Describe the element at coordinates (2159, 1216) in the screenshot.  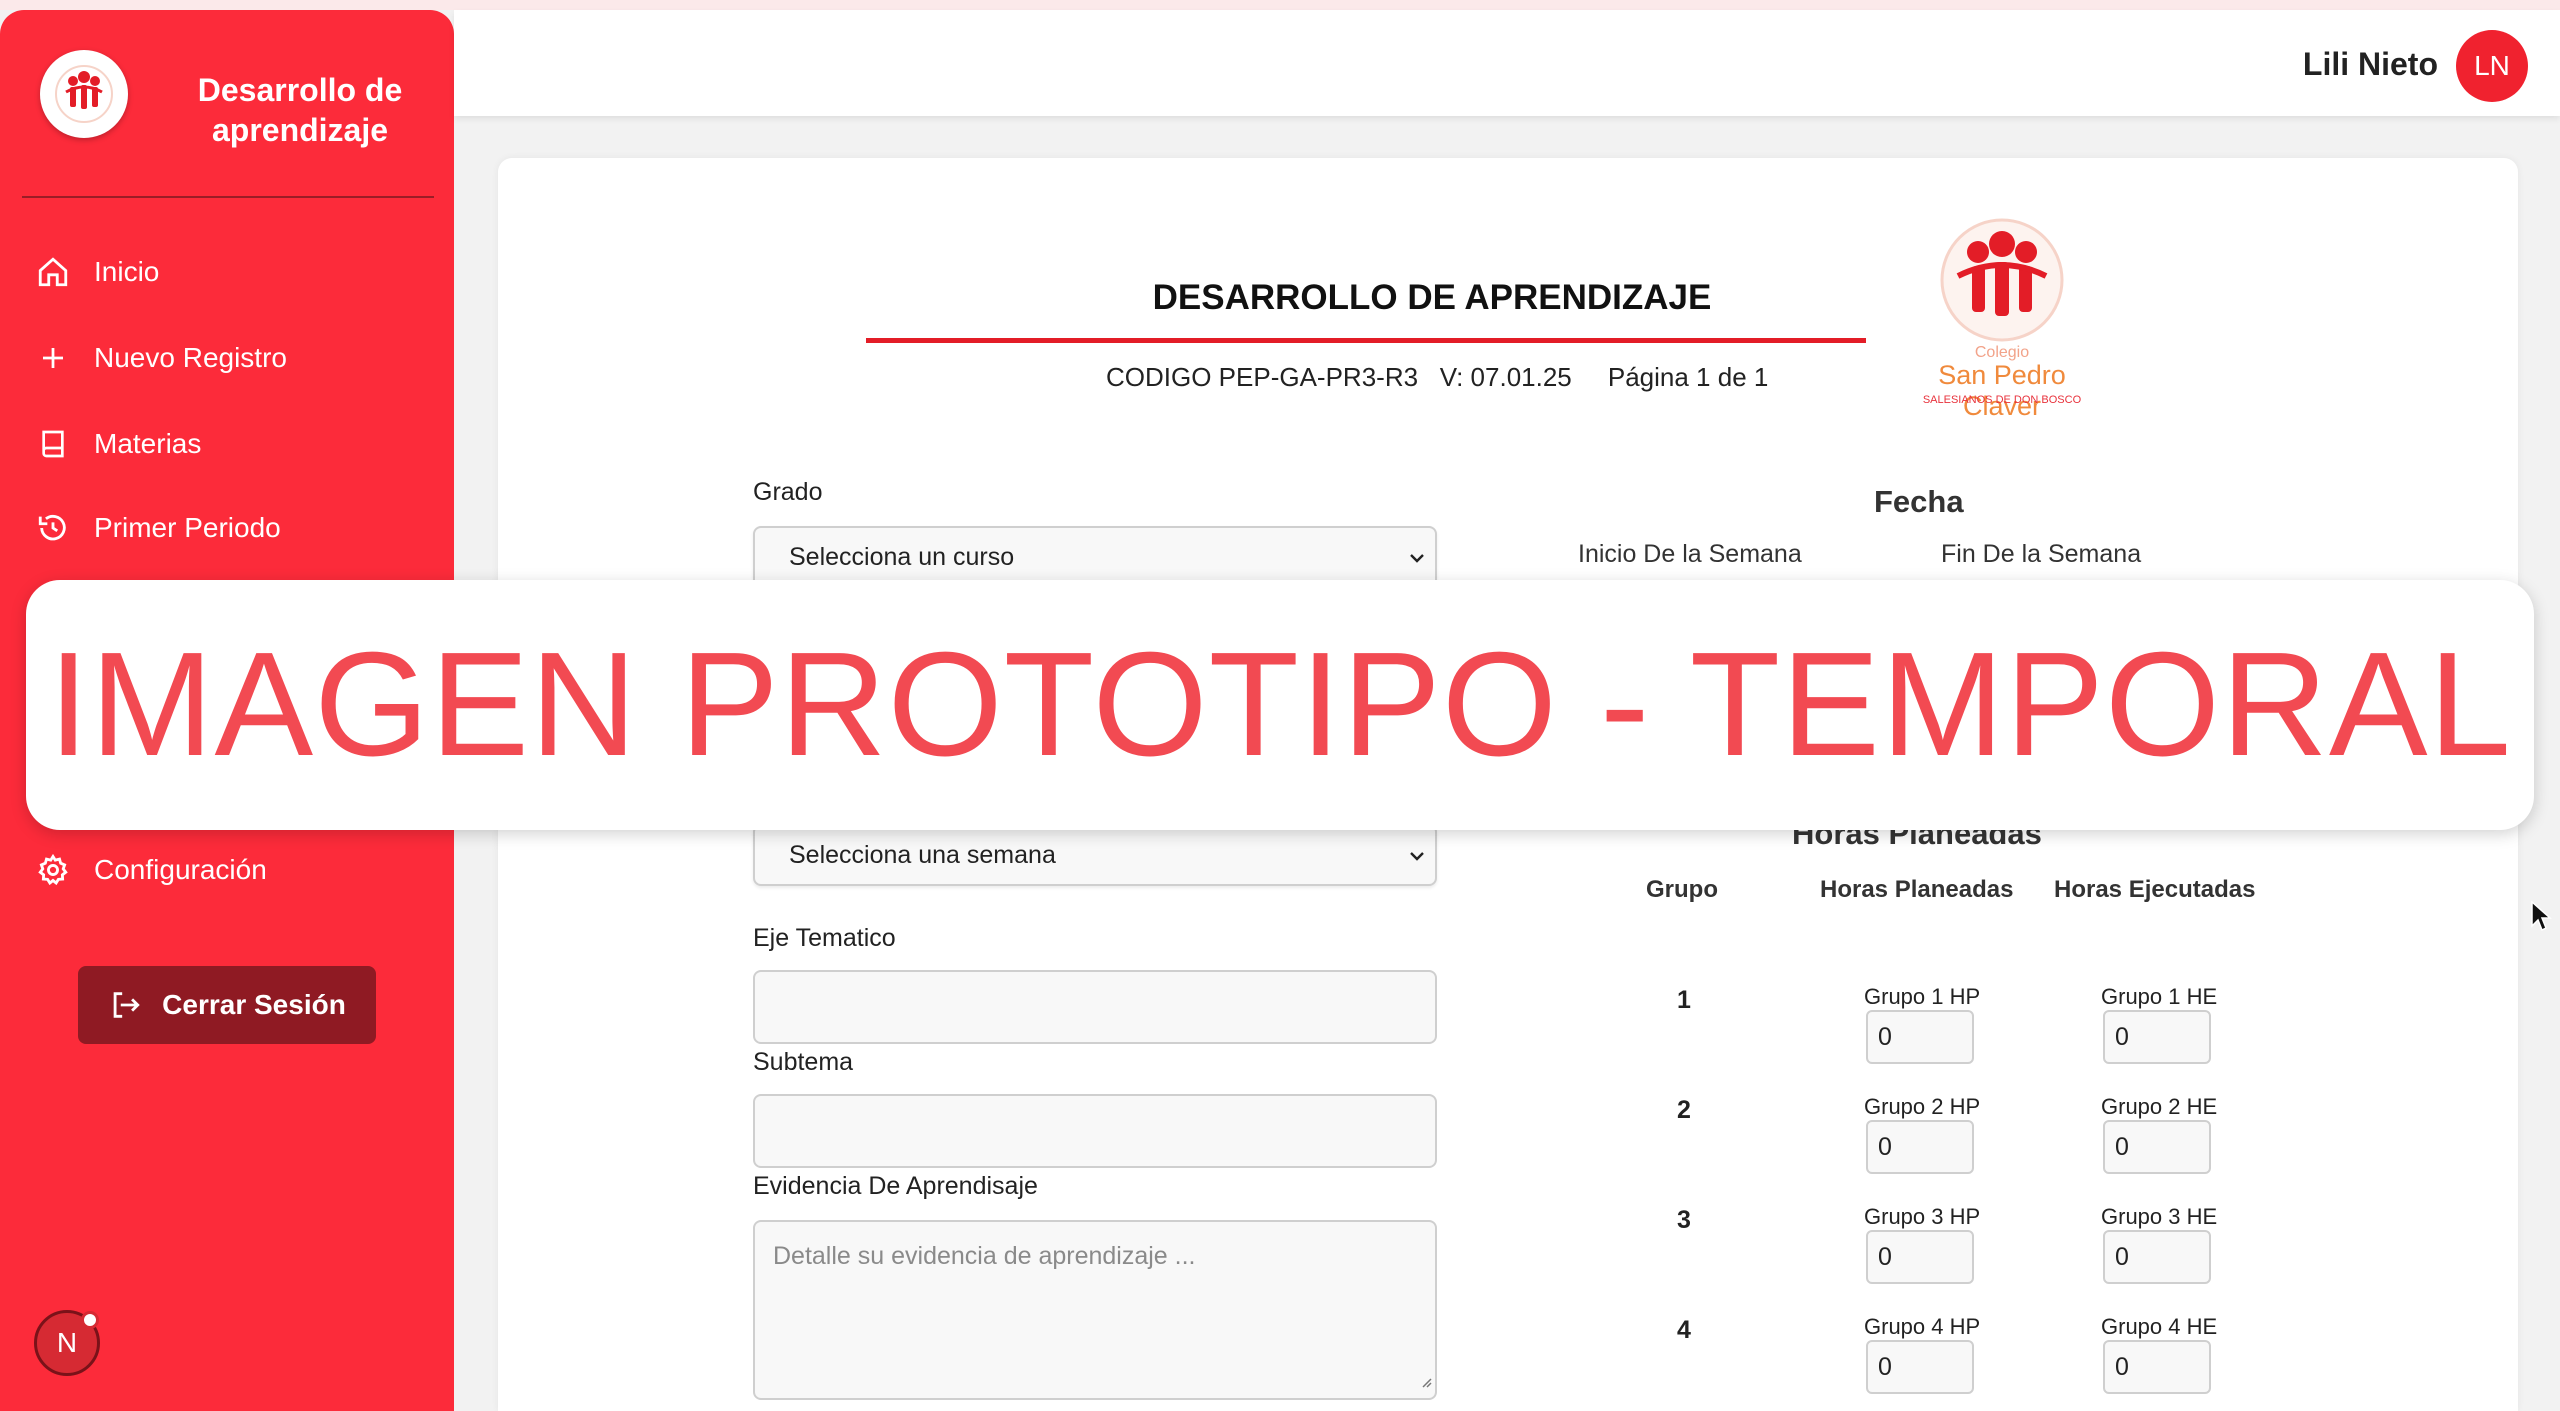
I see `he-label: Grupo 3 HE` at that location.